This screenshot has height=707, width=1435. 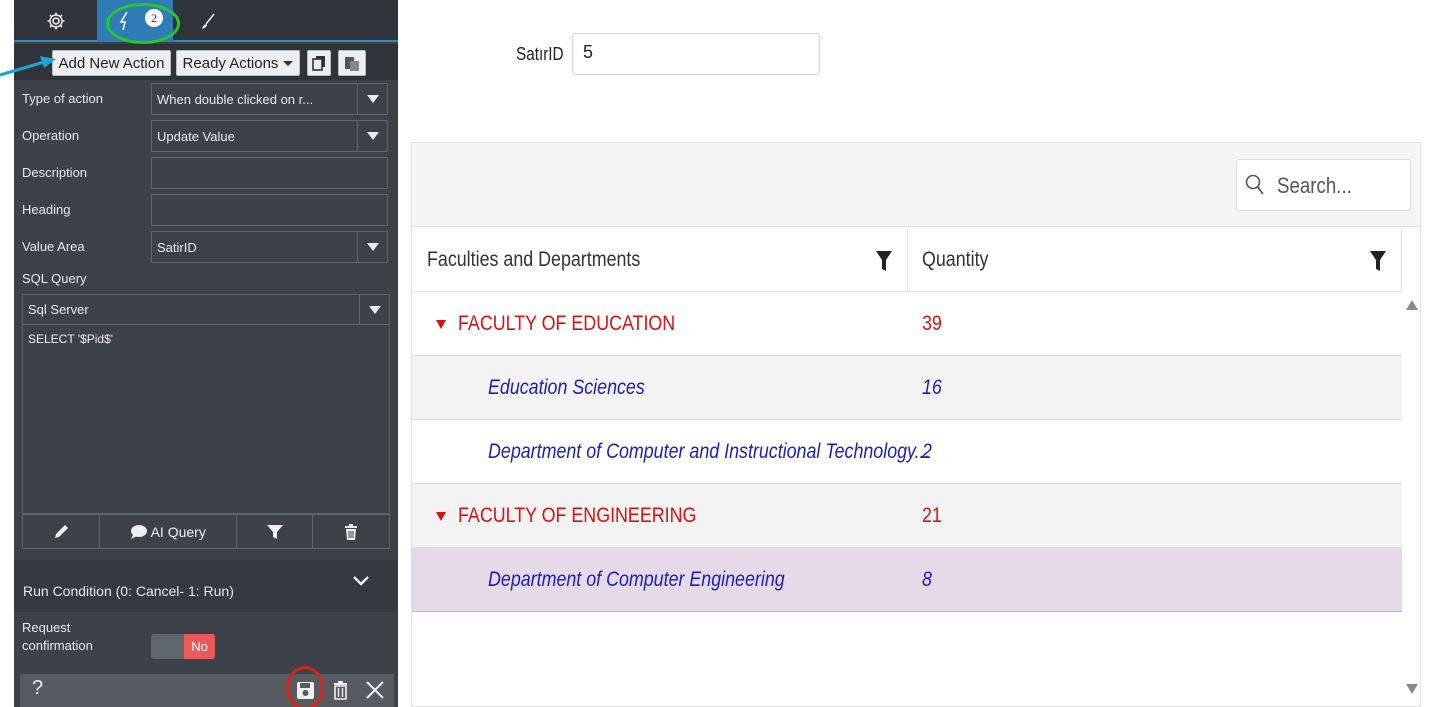 I want to click on paste-button, so click(x=352, y=63).